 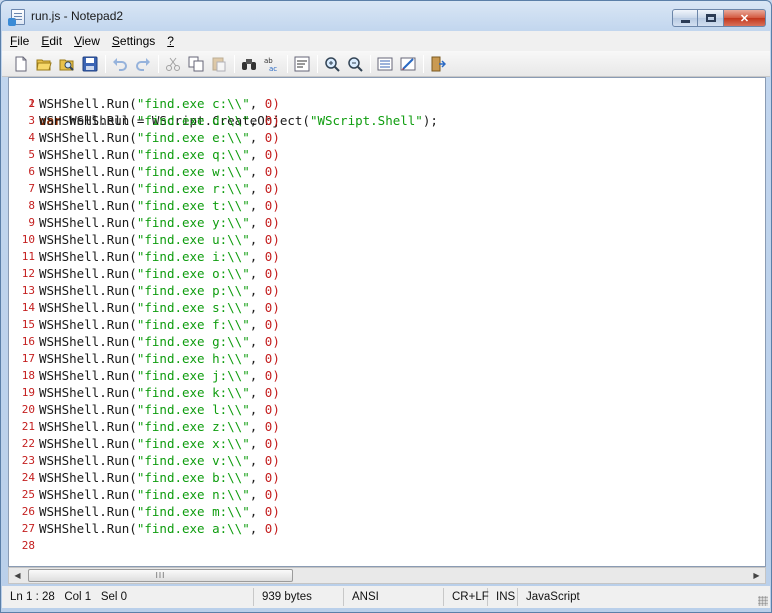 What do you see at coordinates (387, 392) in the screenshot?
I see `code-line: 19 WSHShell.Run("find.exe k:\\", 0)` at bounding box center [387, 392].